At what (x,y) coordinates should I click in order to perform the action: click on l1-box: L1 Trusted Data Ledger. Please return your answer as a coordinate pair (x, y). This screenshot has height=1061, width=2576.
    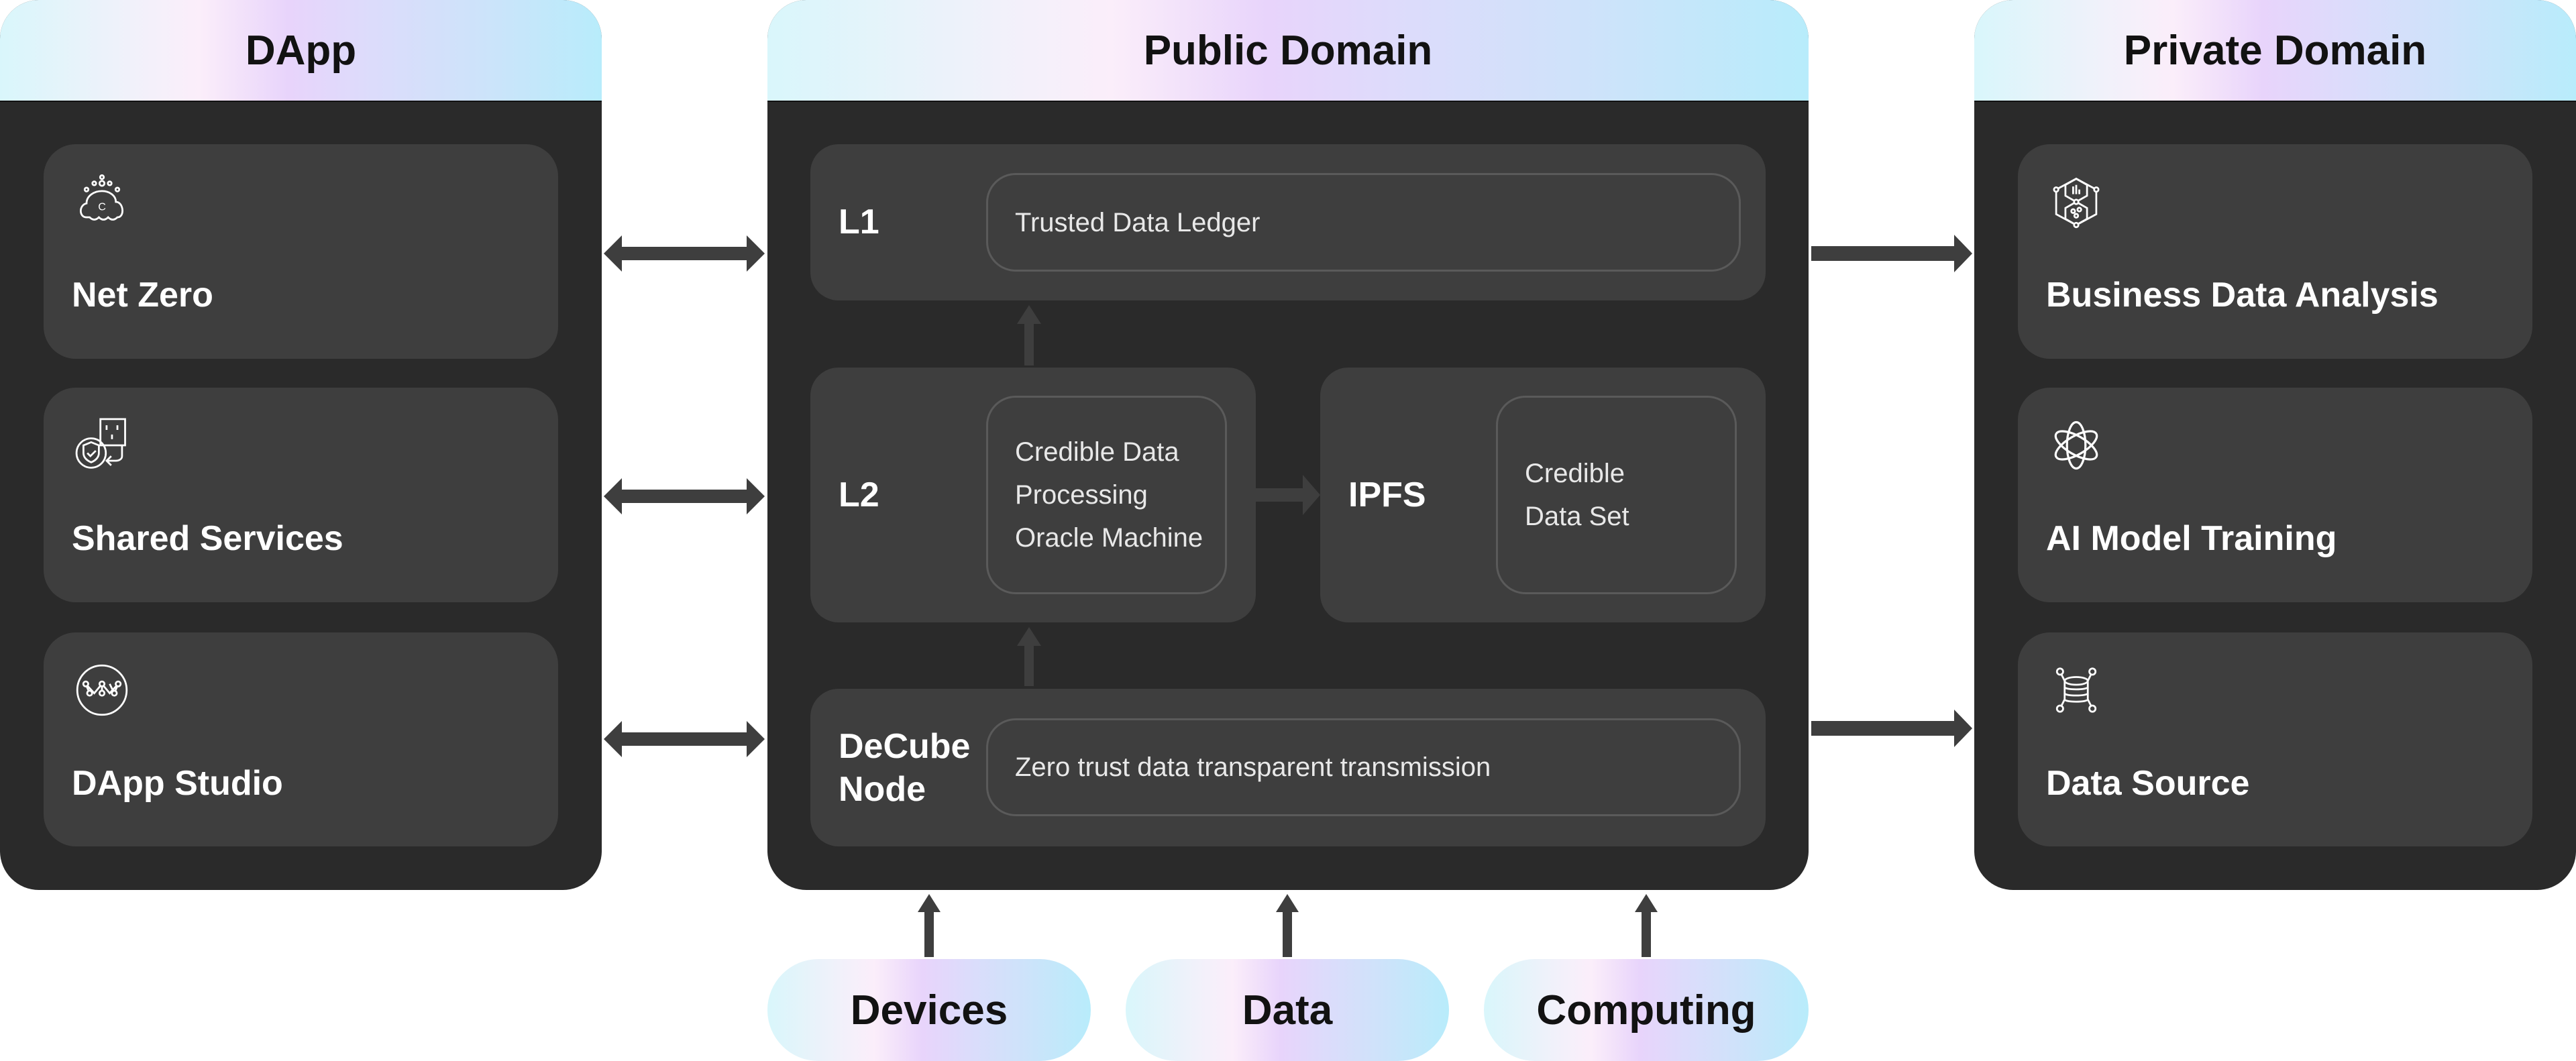
    Looking at the image, I should click on (1288, 222).